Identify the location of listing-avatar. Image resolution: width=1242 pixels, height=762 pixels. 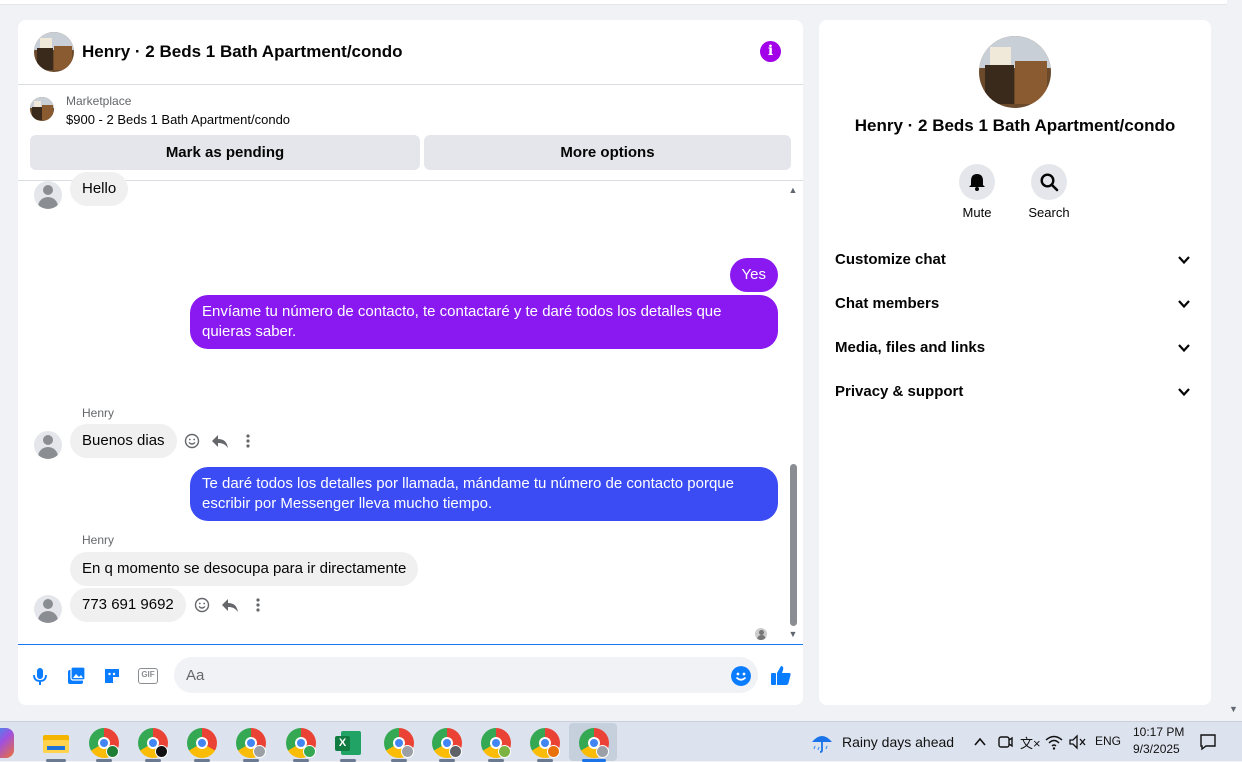
(54, 52).